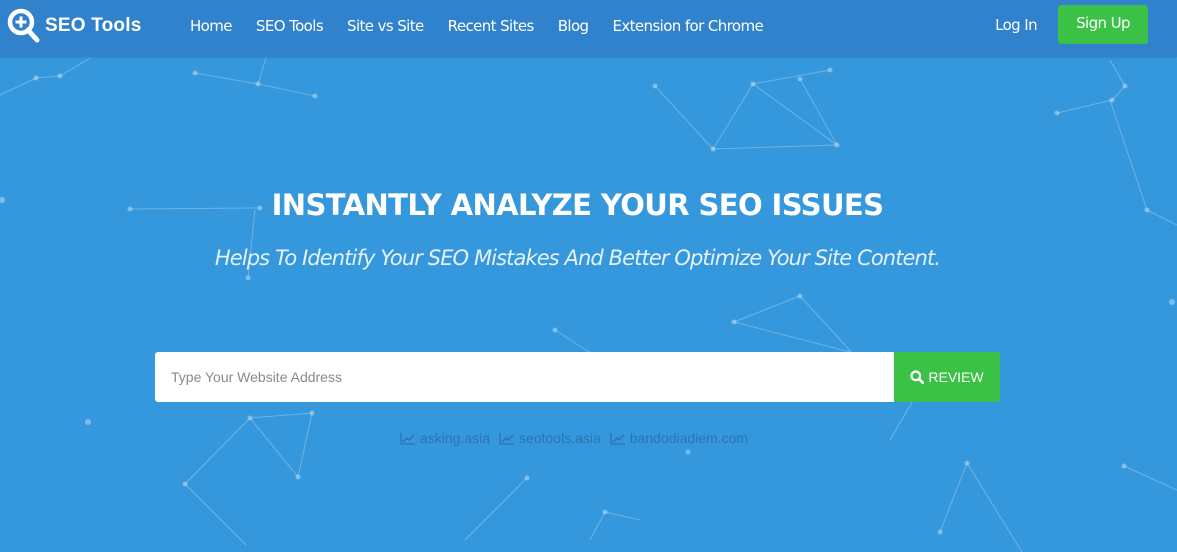 The image size is (1177, 552). I want to click on nav-link-extension-for-chrome: Extension for Chrome, so click(687, 26).